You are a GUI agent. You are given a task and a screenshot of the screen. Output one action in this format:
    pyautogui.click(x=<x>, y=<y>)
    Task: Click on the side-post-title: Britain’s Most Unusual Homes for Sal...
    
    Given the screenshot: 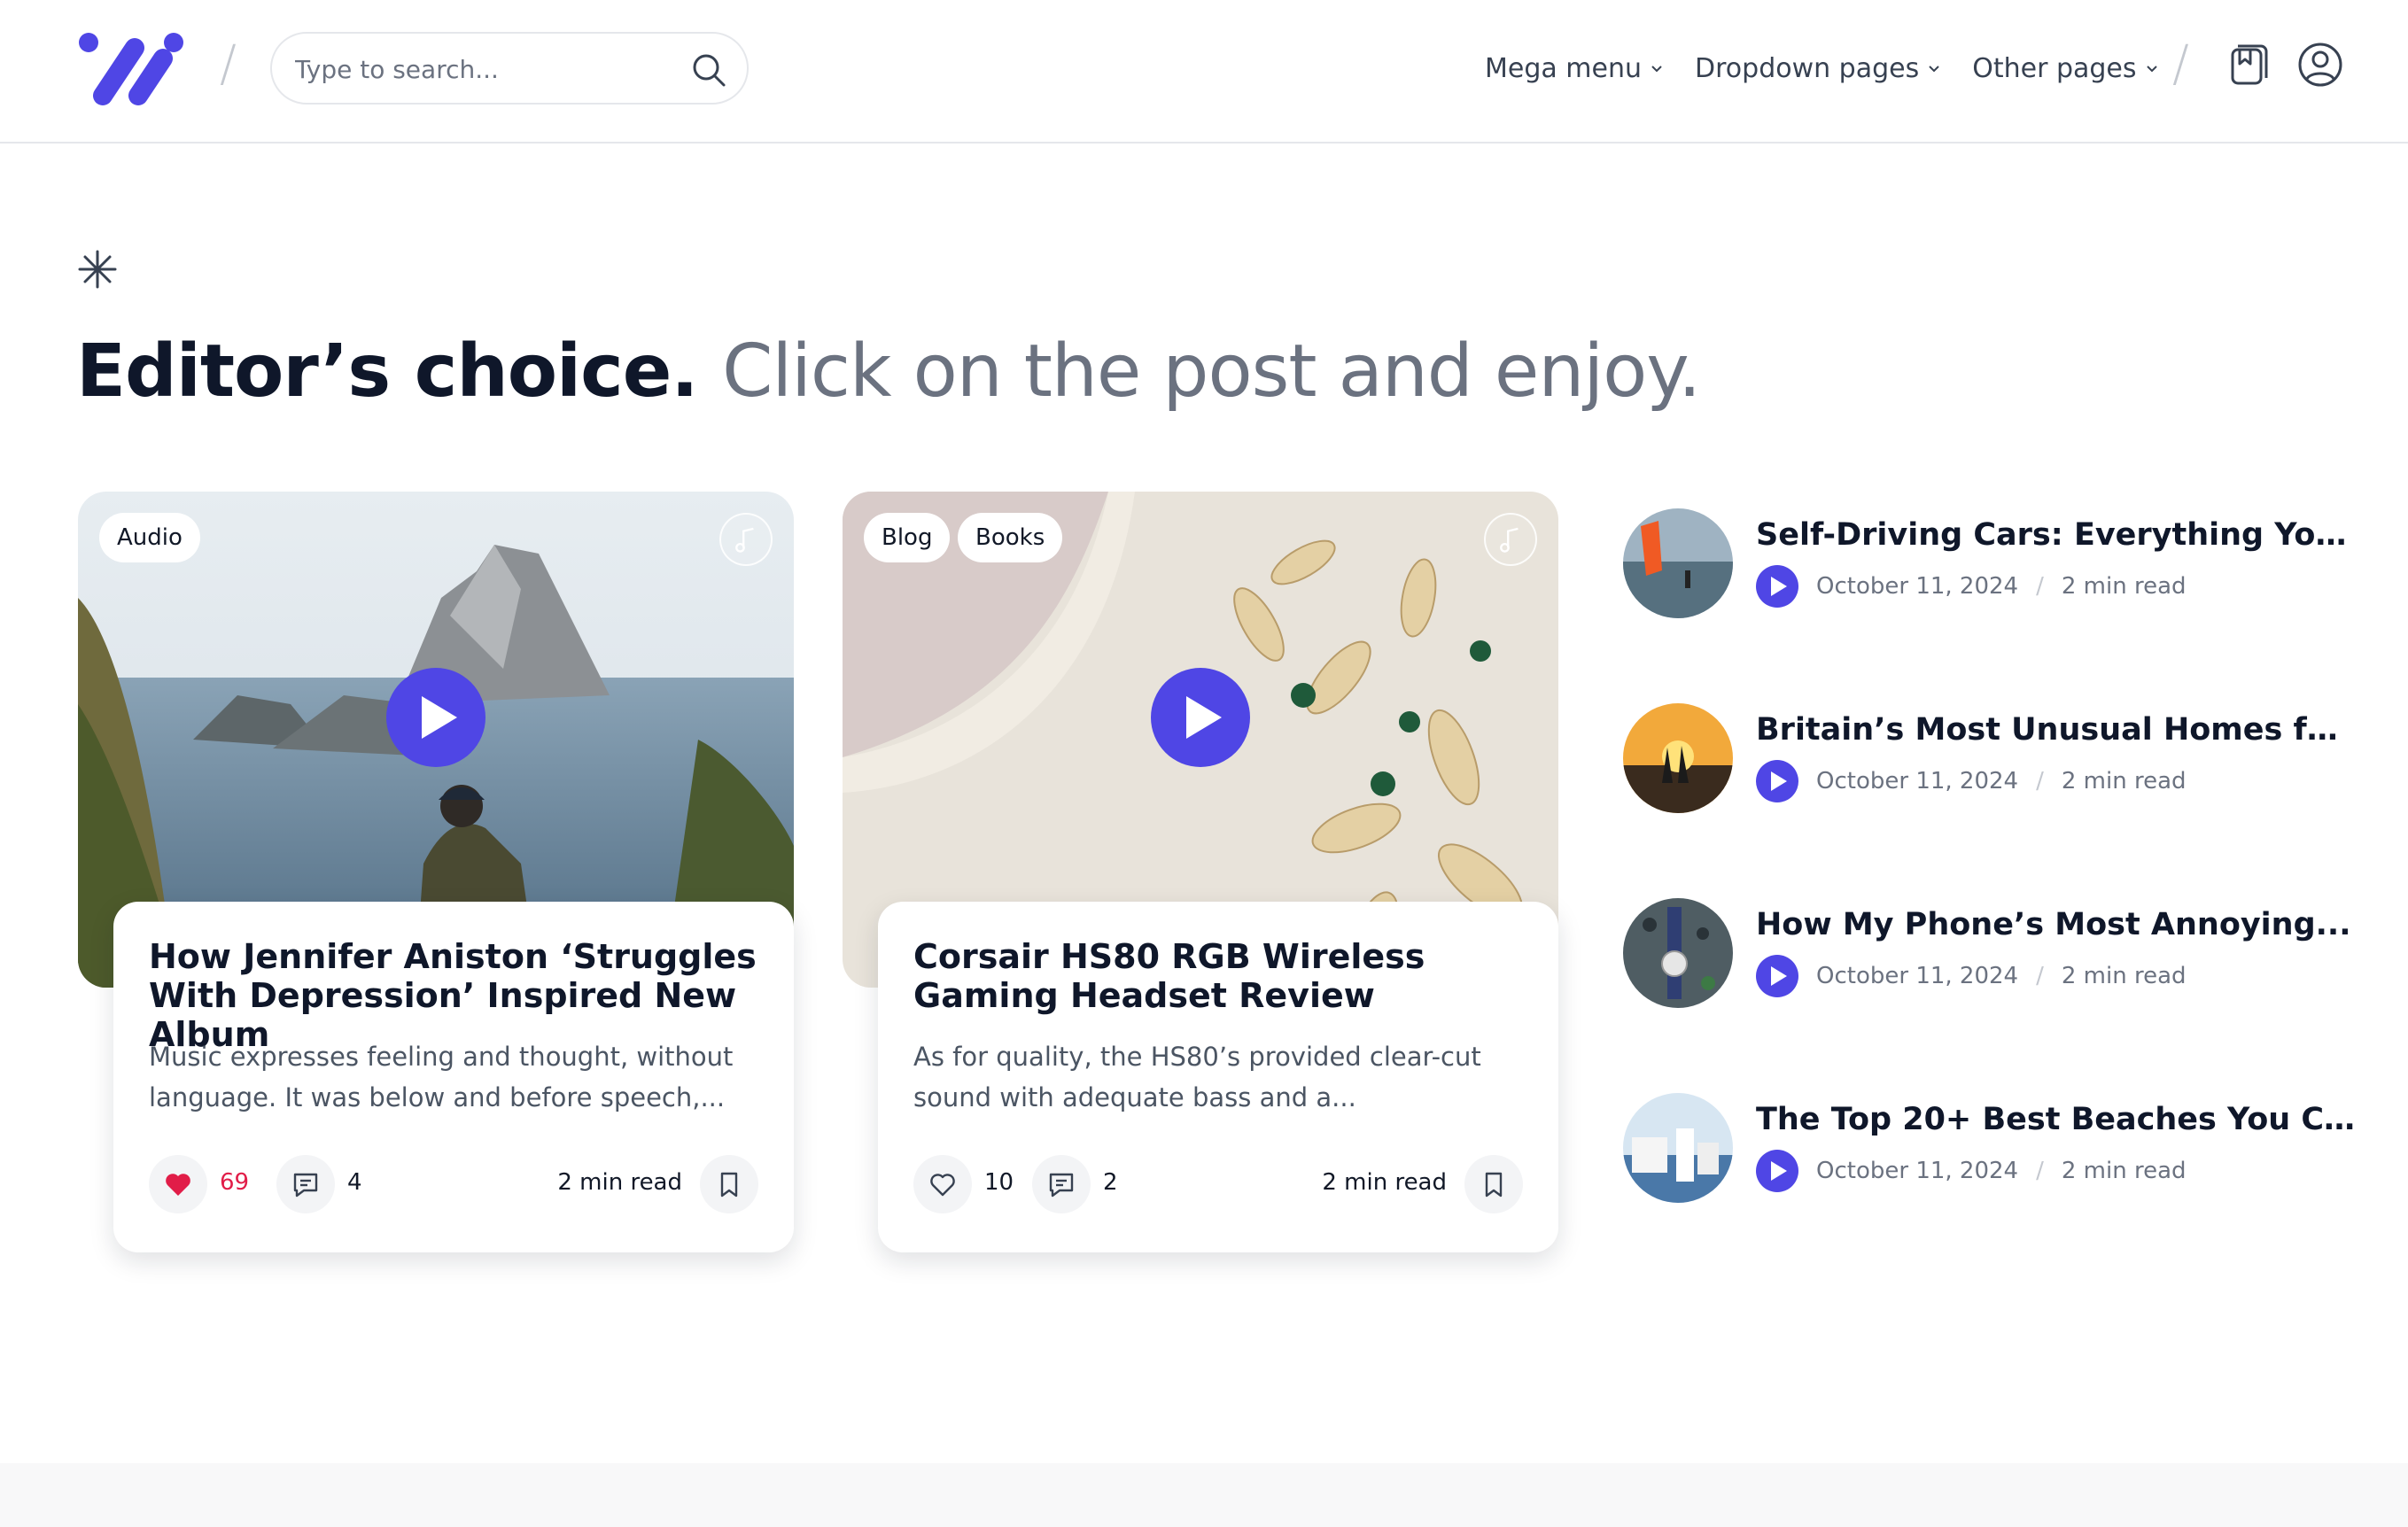 What is the action you would take?
    pyautogui.click(x=2057, y=730)
    